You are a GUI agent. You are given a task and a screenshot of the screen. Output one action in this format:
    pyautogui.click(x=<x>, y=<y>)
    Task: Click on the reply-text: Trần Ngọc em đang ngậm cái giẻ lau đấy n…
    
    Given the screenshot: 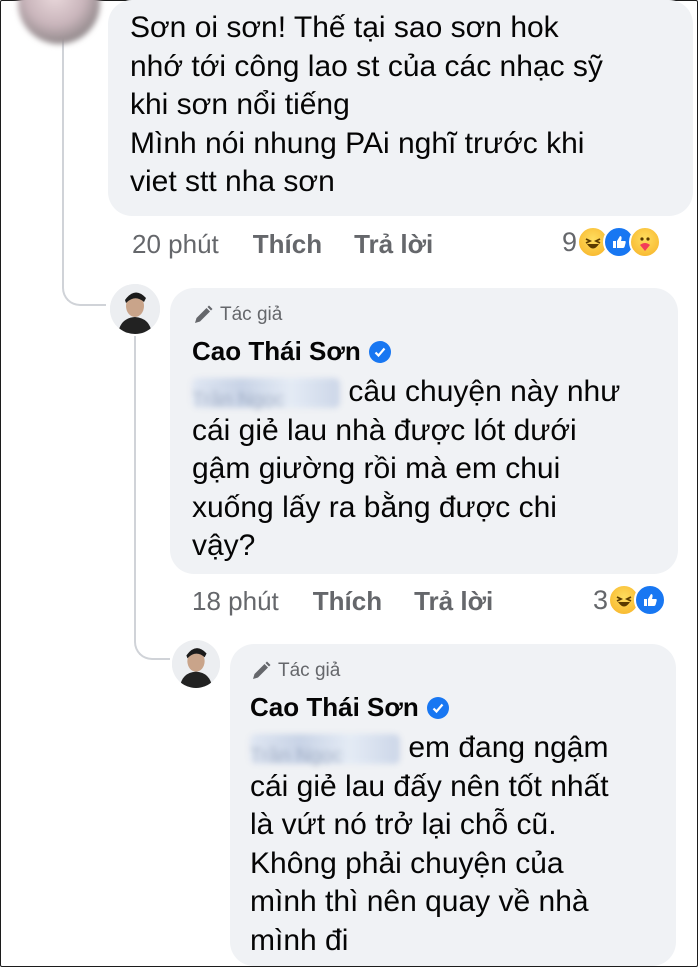 What is the action you would take?
    pyautogui.click(x=453, y=844)
    